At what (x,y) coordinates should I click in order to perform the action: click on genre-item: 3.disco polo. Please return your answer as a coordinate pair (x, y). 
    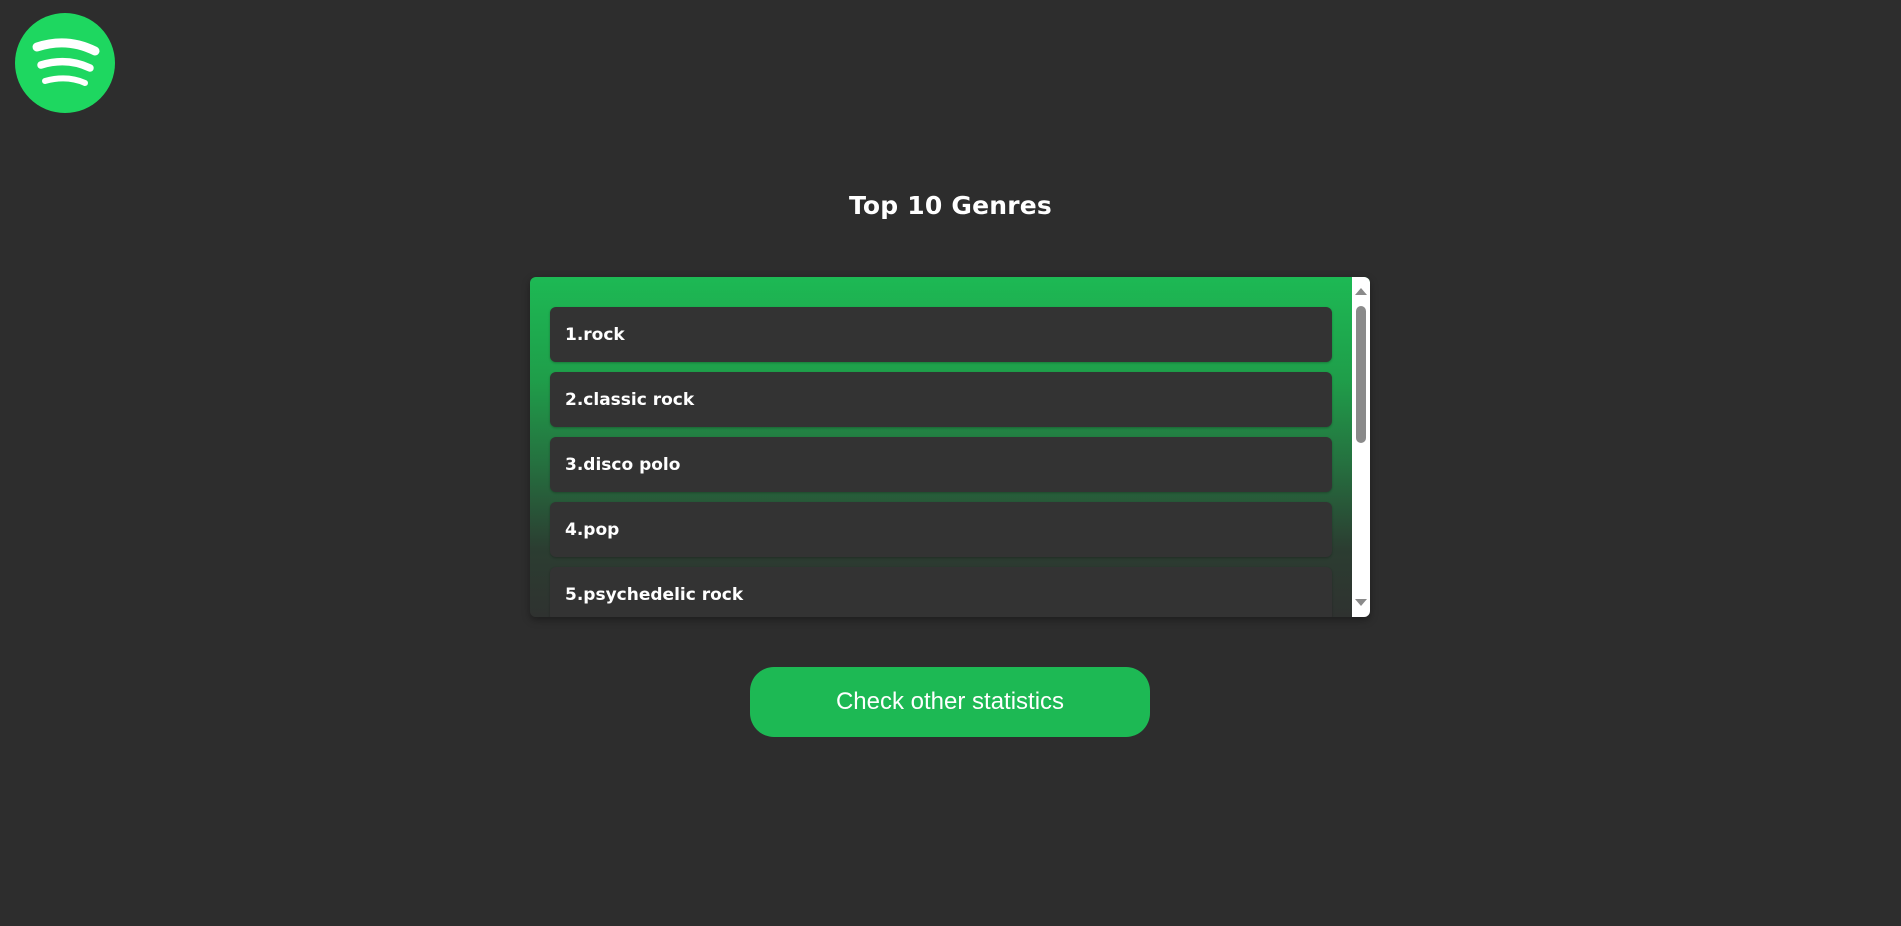
    Looking at the image, I should click on (941, 464).